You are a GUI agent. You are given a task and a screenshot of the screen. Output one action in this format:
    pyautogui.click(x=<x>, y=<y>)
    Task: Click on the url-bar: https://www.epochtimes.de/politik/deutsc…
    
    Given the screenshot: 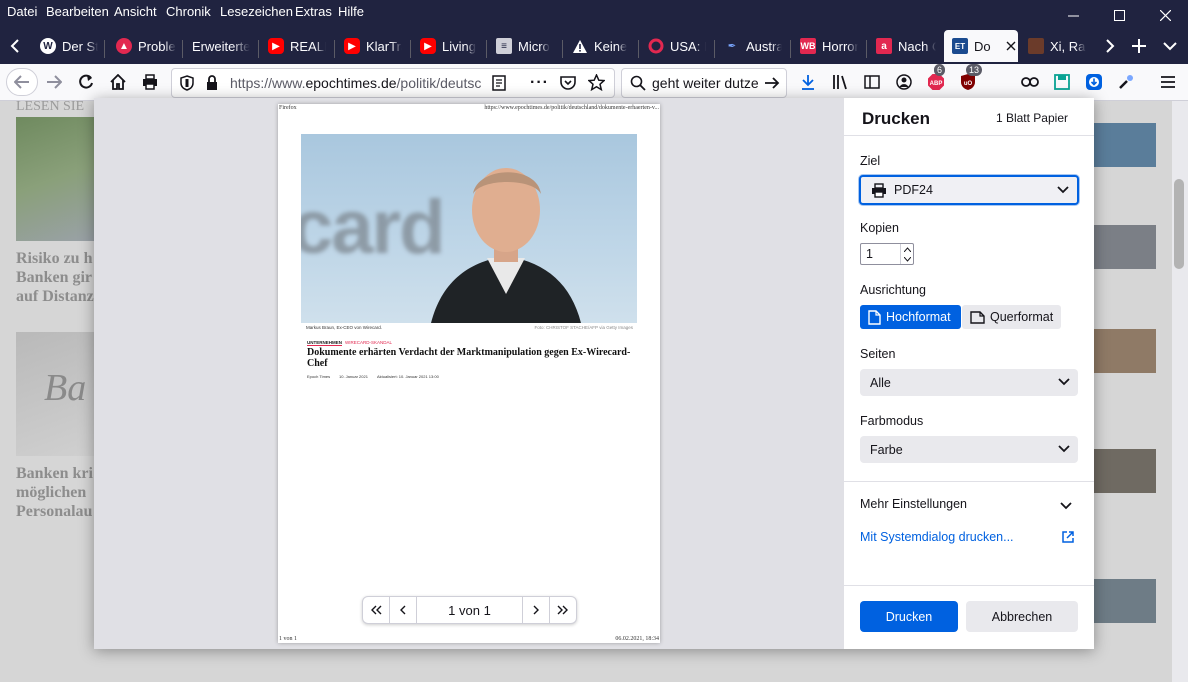 What is the action you would take?
    pyautogui.click(x=393, y=83)
    